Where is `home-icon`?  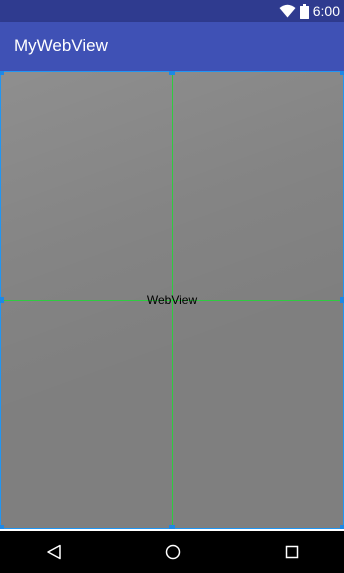 home-icon is located at coordinates (173, 552).